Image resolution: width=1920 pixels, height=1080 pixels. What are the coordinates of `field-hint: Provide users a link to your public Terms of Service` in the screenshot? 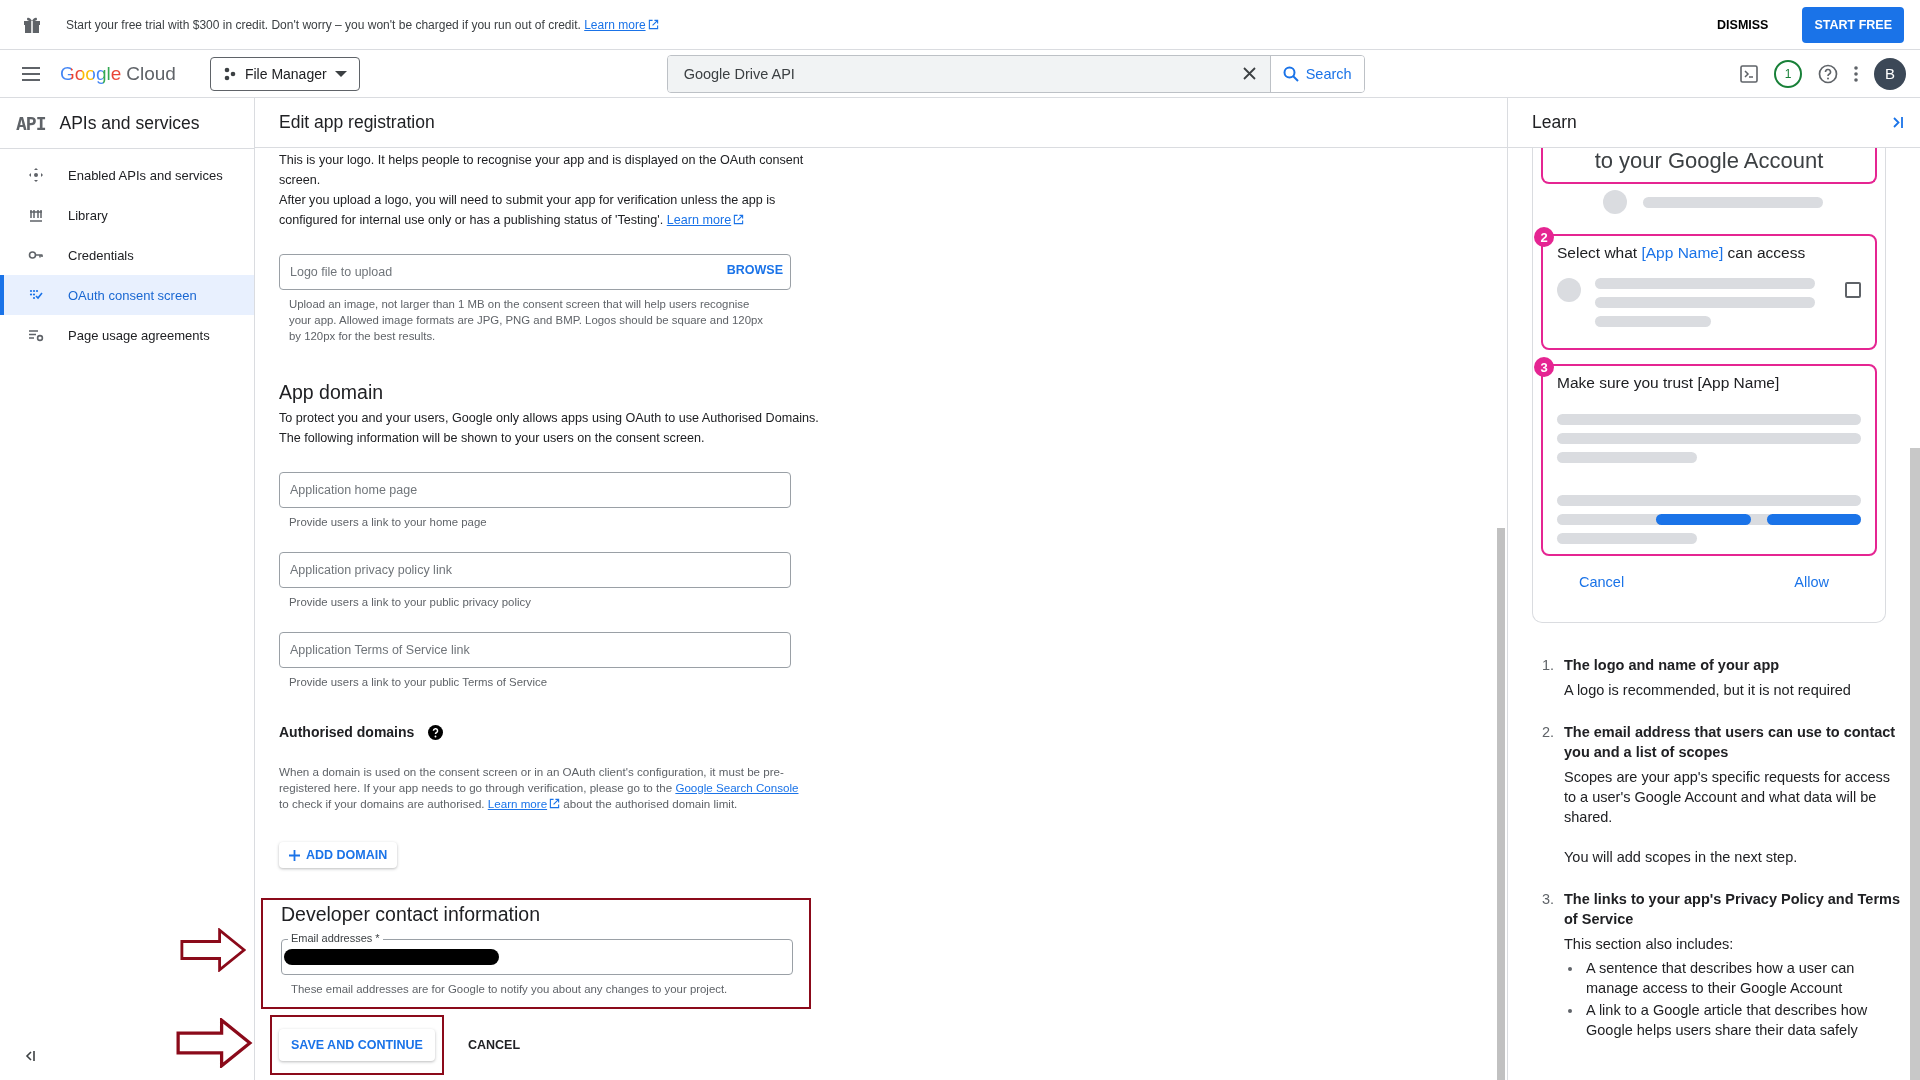 It's located at (418, 682).